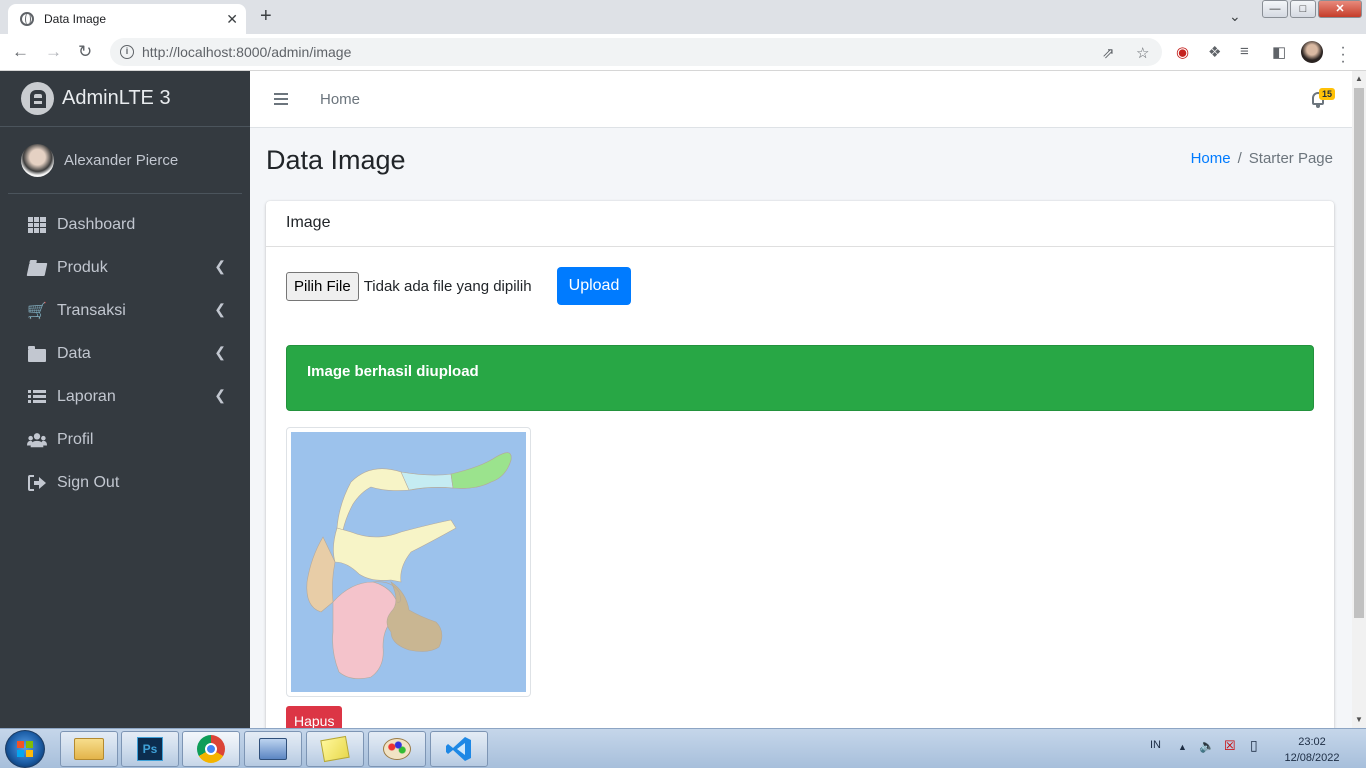 This screenshot has width=1366, height=768. I want to click on scroll-up-arrow-icon: ▲, so click(1359, 78).